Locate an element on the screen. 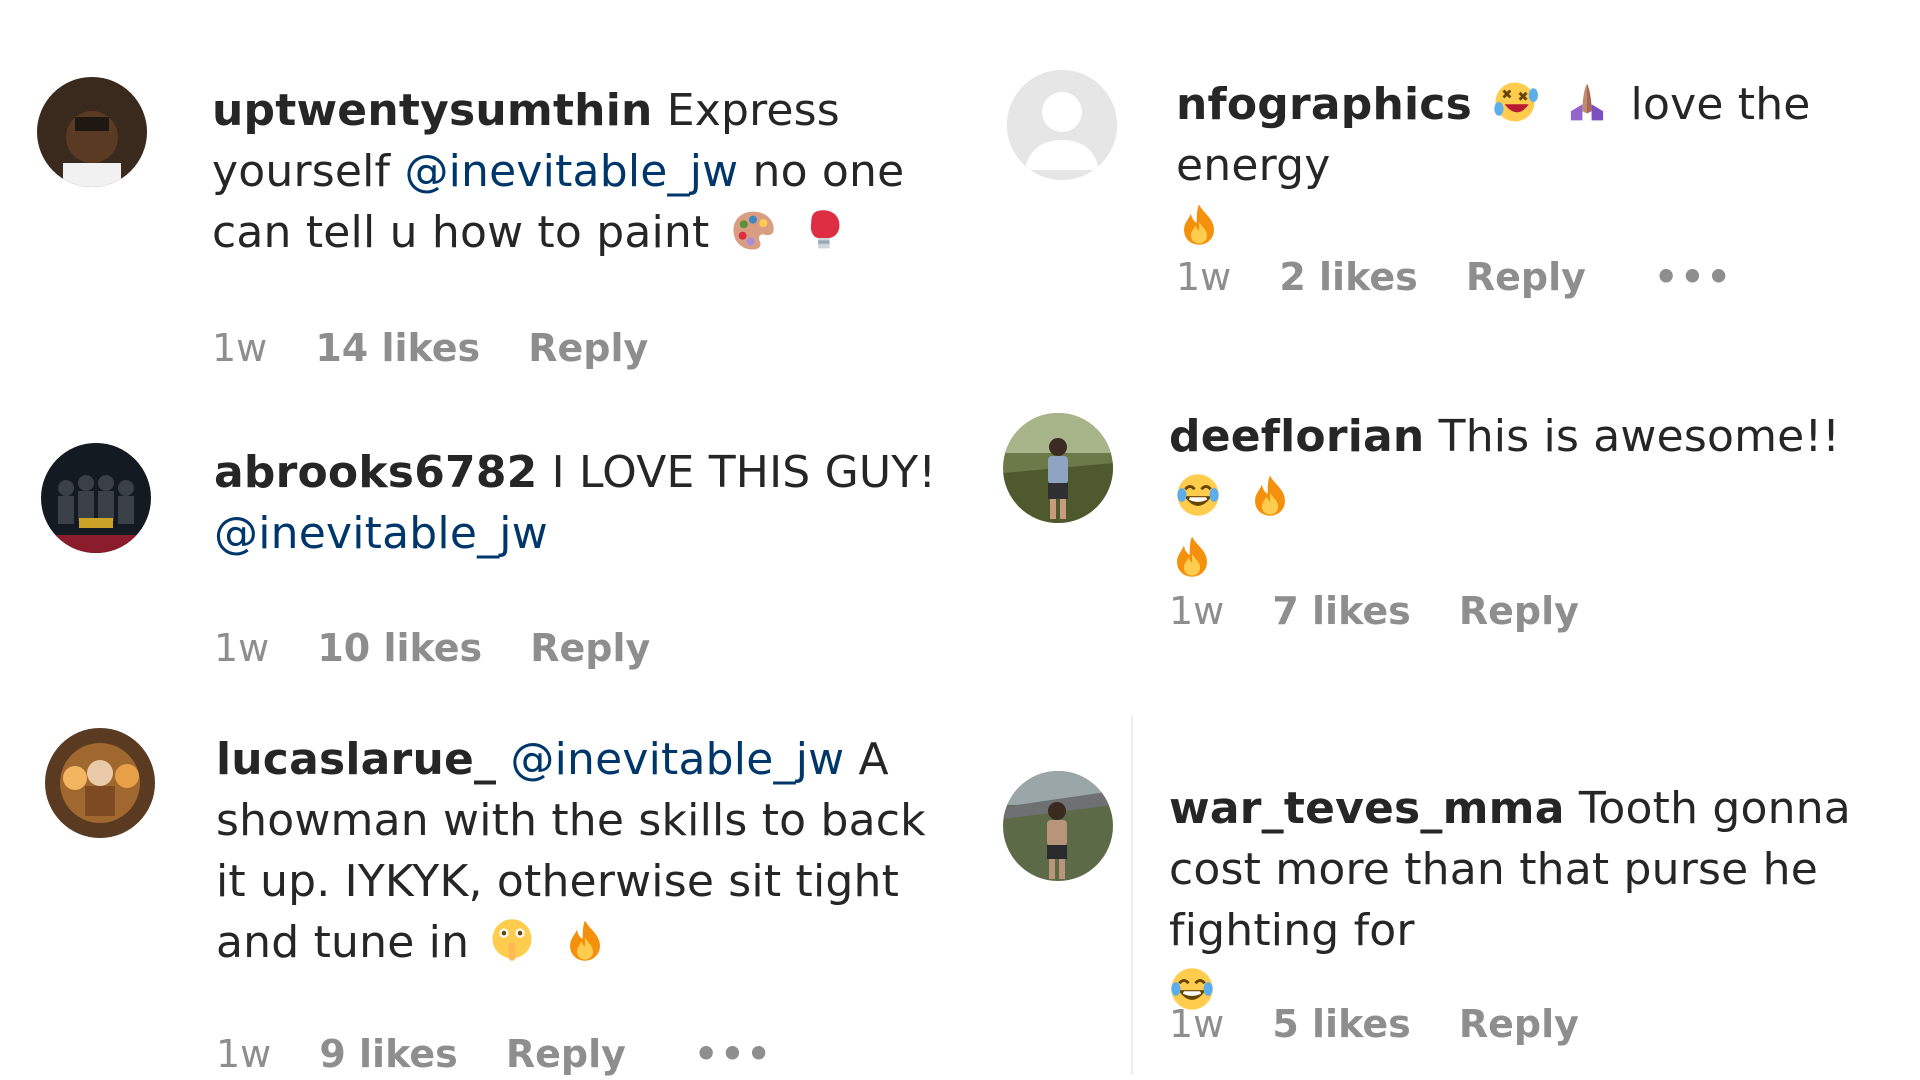  username: lucaslarue_ is located at coordinates (356, 759).